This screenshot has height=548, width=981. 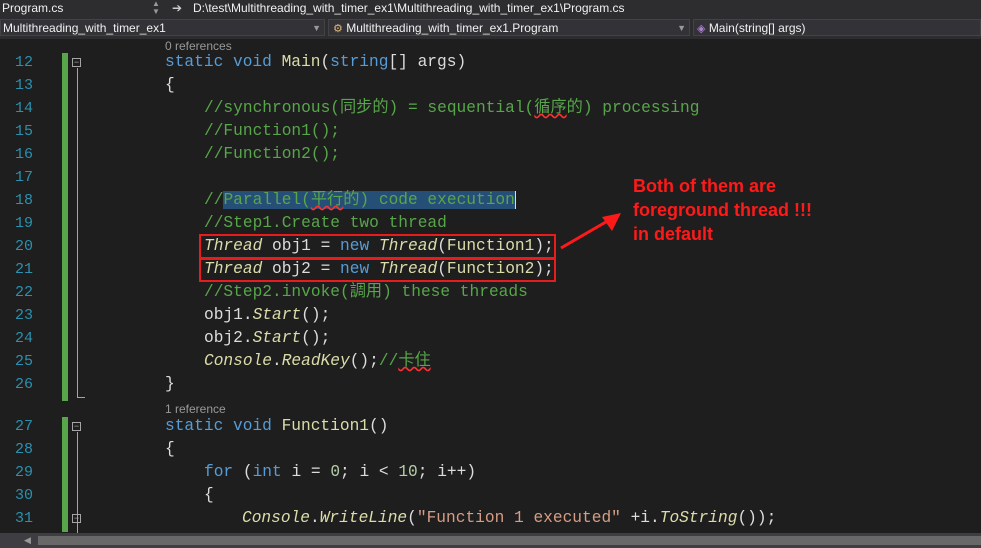 I want to click on member-dropdown-label: Main(string[] args), so click(x=757, y=28).